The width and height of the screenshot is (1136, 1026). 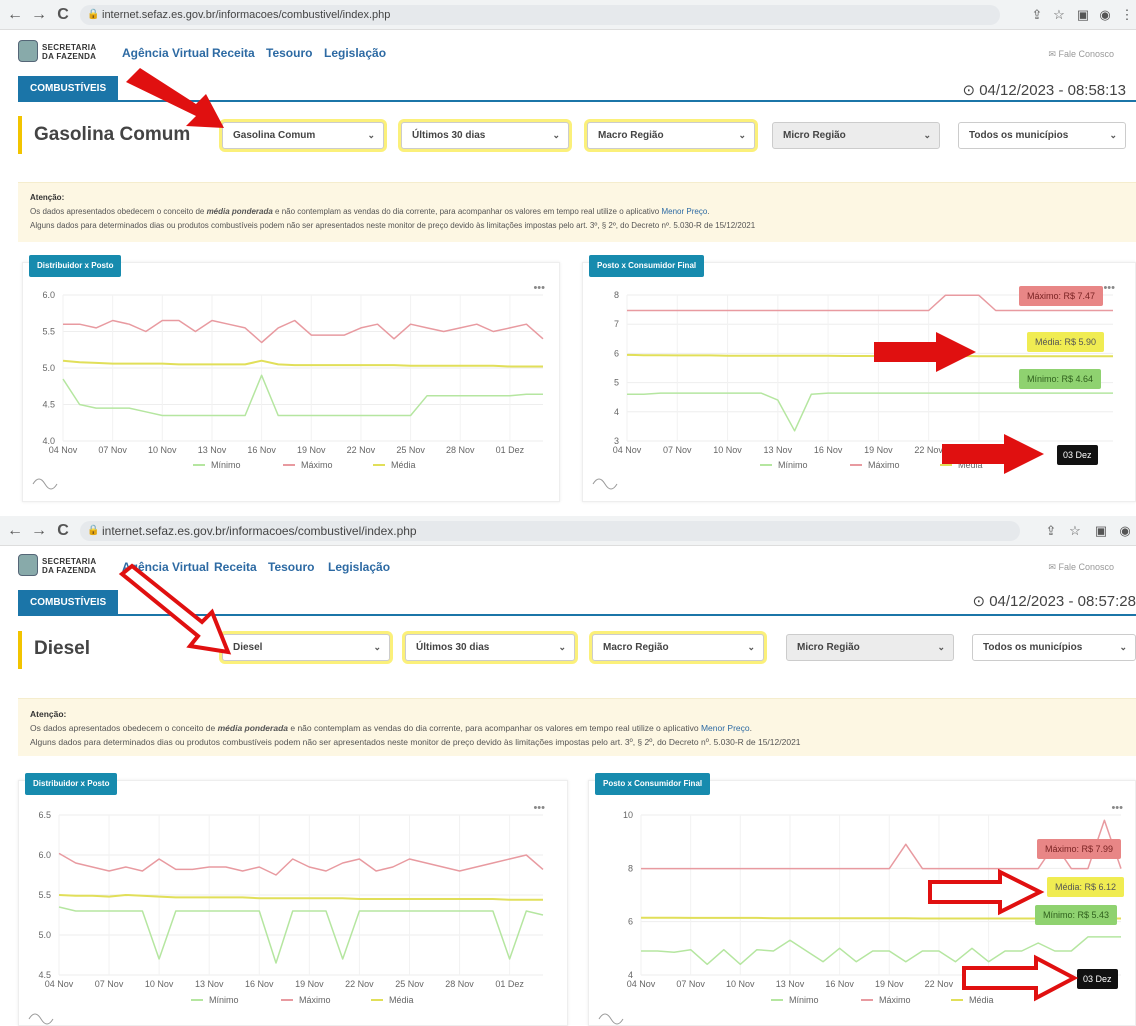 I want to click on fale-conosco-label: Fale Conosco, so click(x=1086, y=54).